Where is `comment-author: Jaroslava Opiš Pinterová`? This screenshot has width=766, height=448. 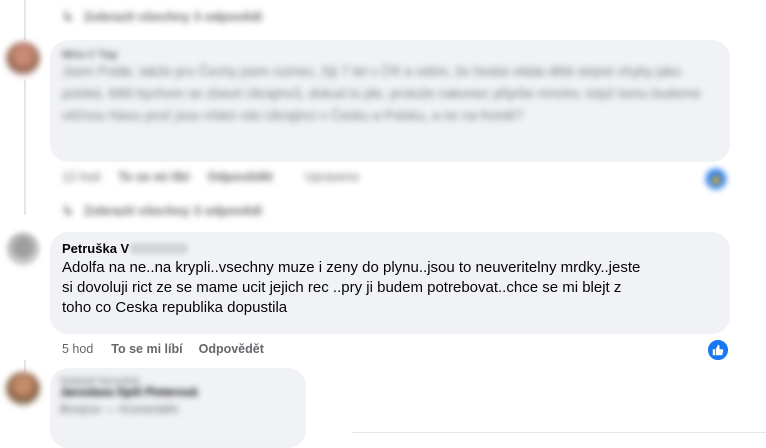 comment-author: Jaroslava Opiš Pinterová is located at coordinates (178, 393).